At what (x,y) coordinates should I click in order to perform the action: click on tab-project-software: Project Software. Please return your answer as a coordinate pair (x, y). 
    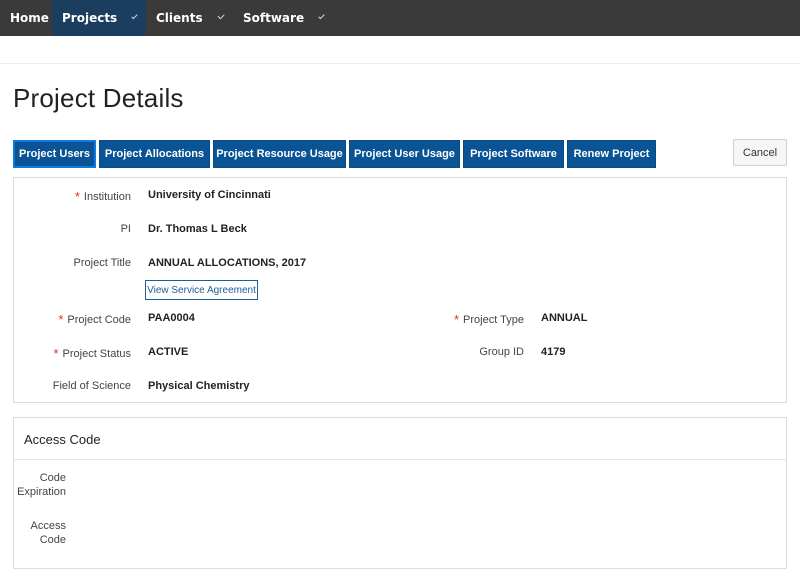
    Looking at the image, I should click on (513, 154).